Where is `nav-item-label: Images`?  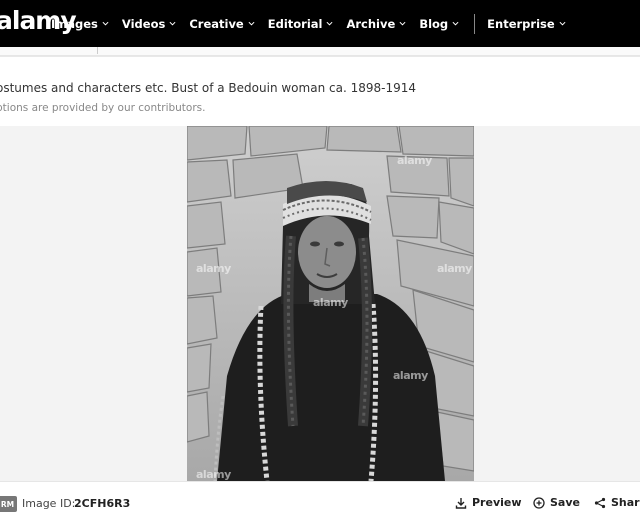 nav-item-label: Images is located at coordinates (74, 23).